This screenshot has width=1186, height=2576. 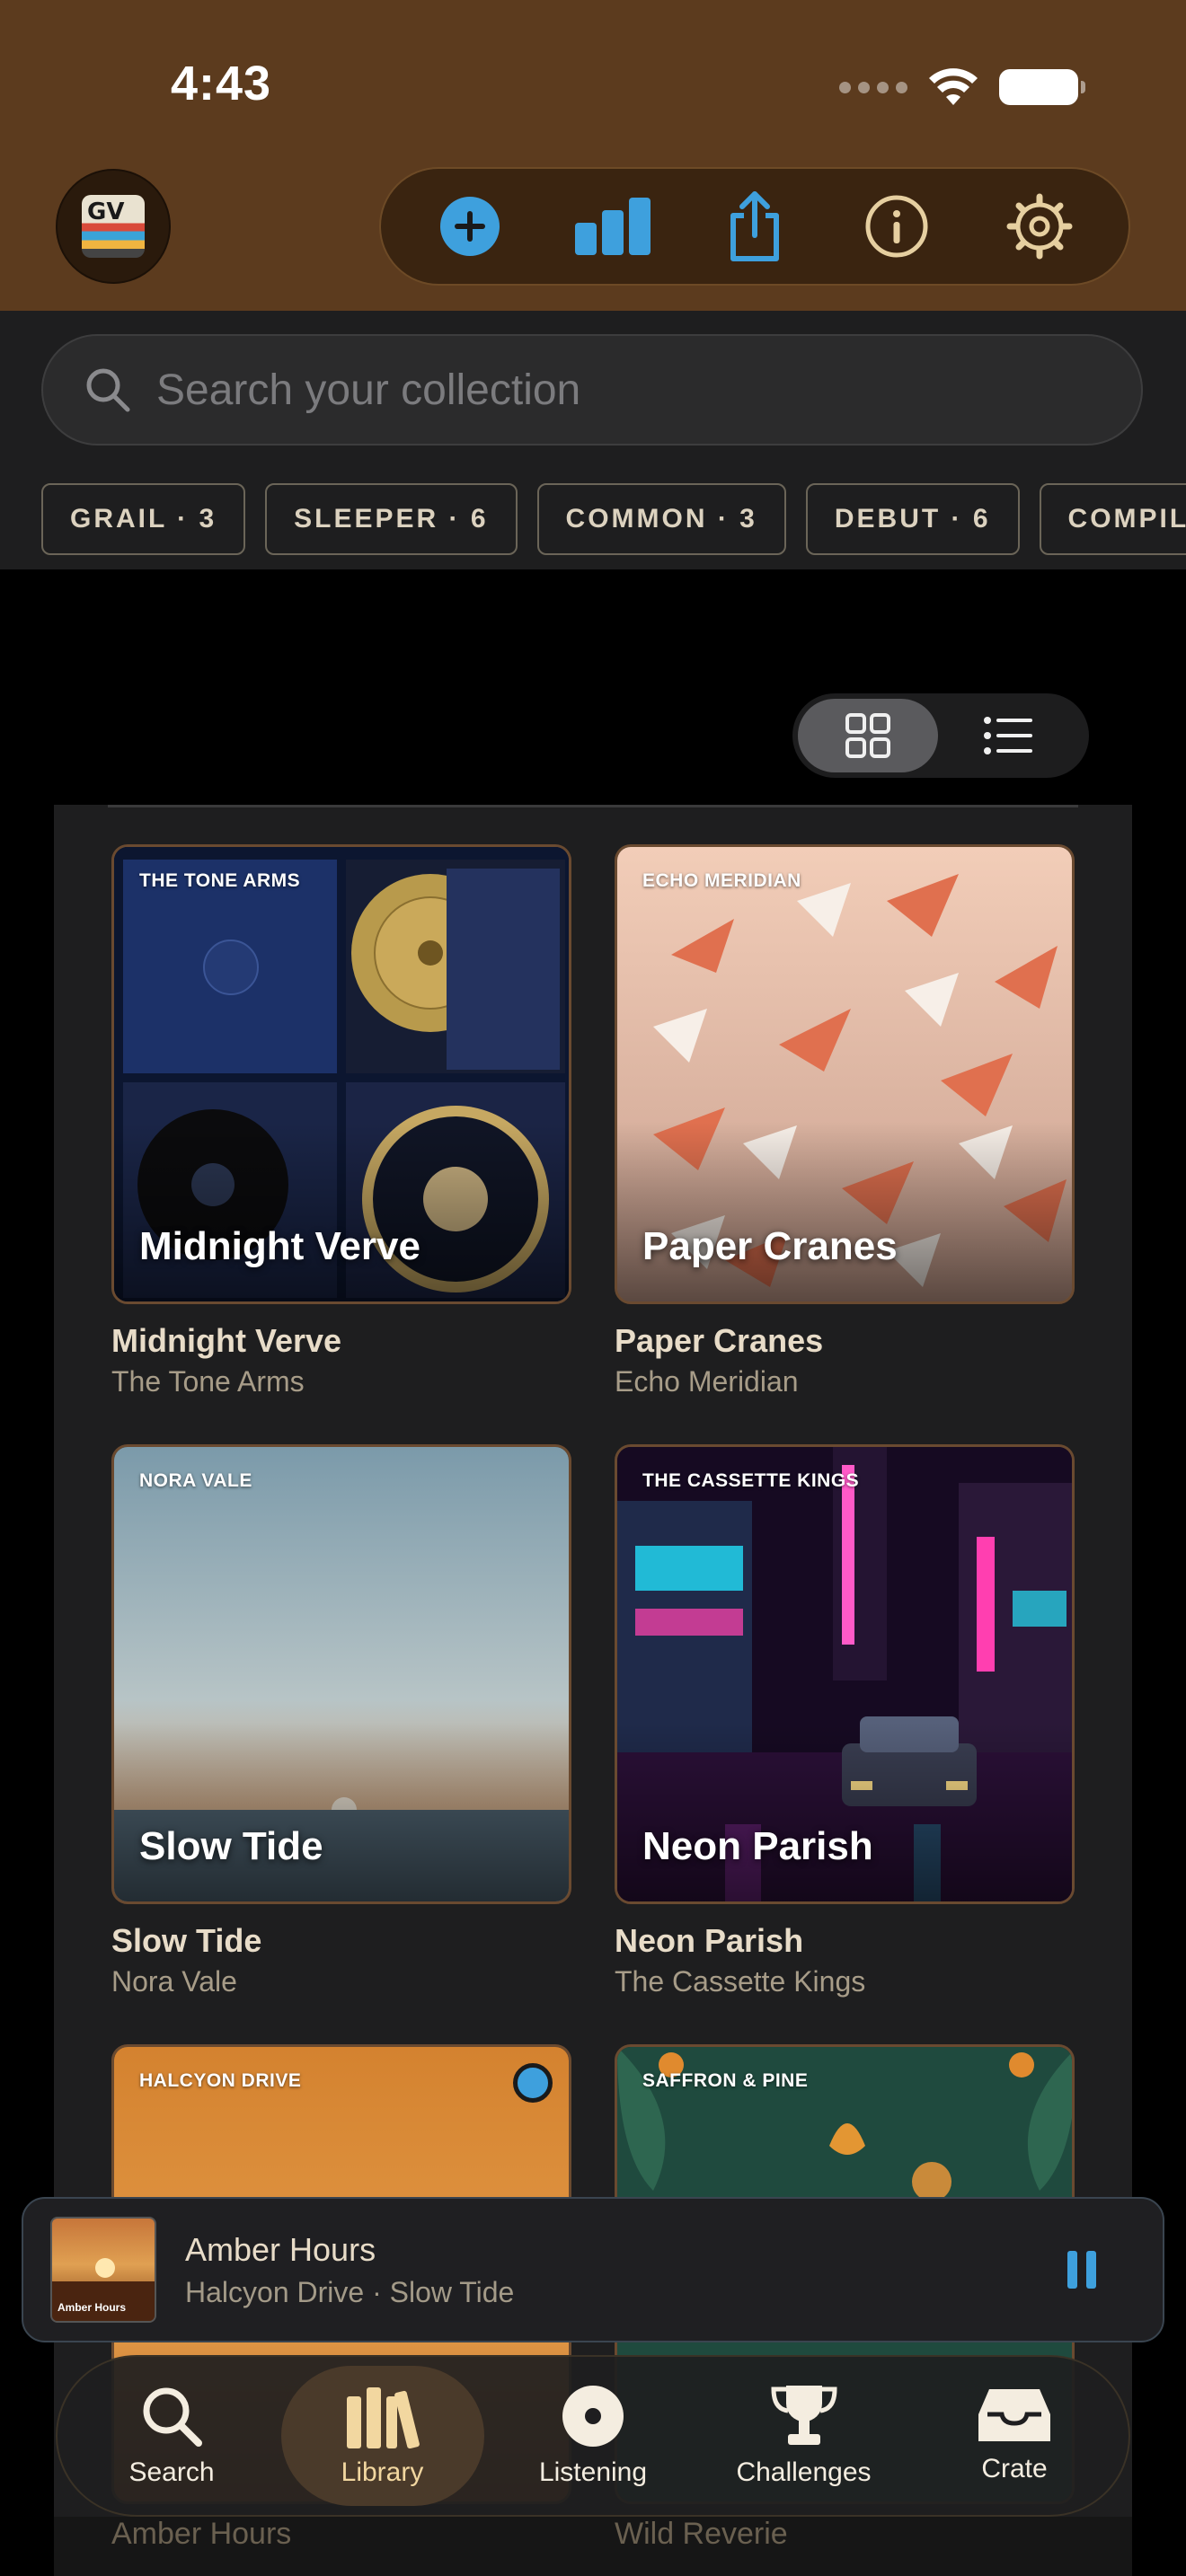 I want to click on toolbar, so click(x=754, y=226).